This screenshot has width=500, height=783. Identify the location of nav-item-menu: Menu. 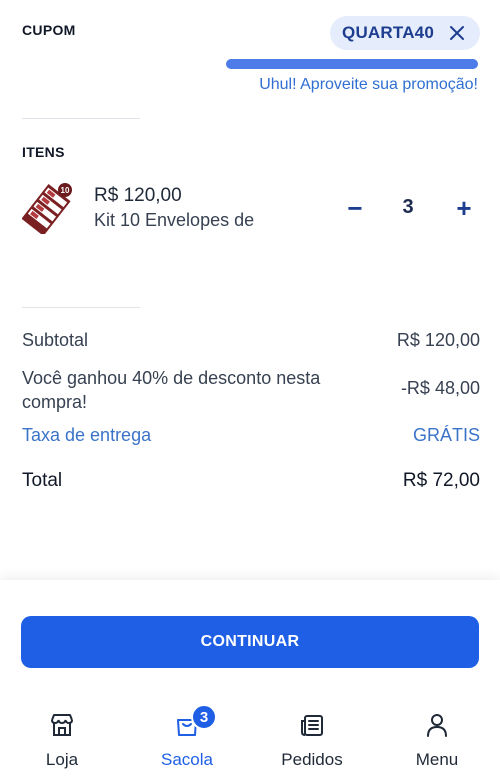
(437, 745).